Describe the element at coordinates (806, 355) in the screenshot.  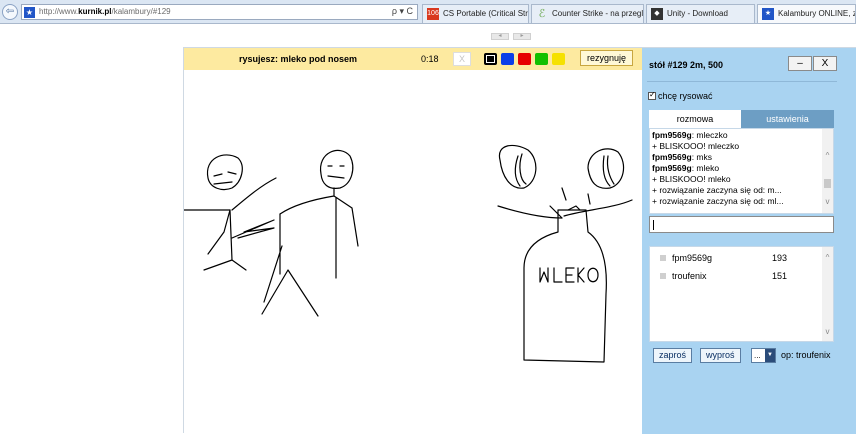
I see `operator-label: op: troufenix` at that location.